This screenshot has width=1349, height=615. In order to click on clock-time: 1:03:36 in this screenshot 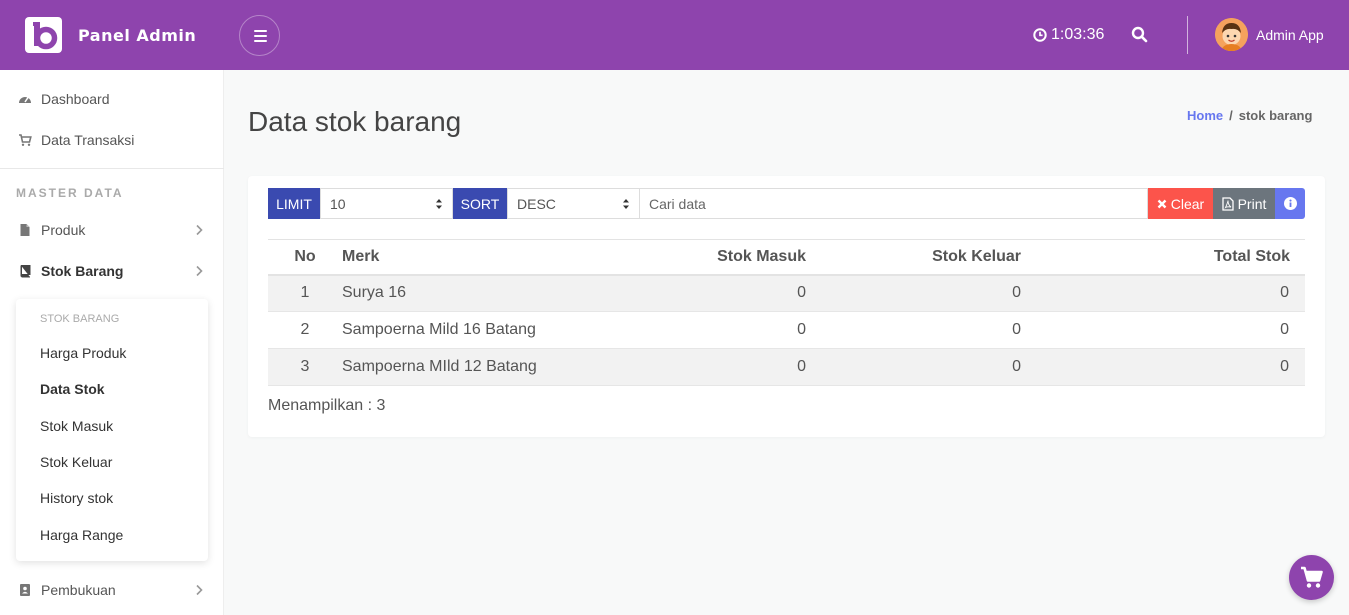, I will do `click(1078, 34)`.